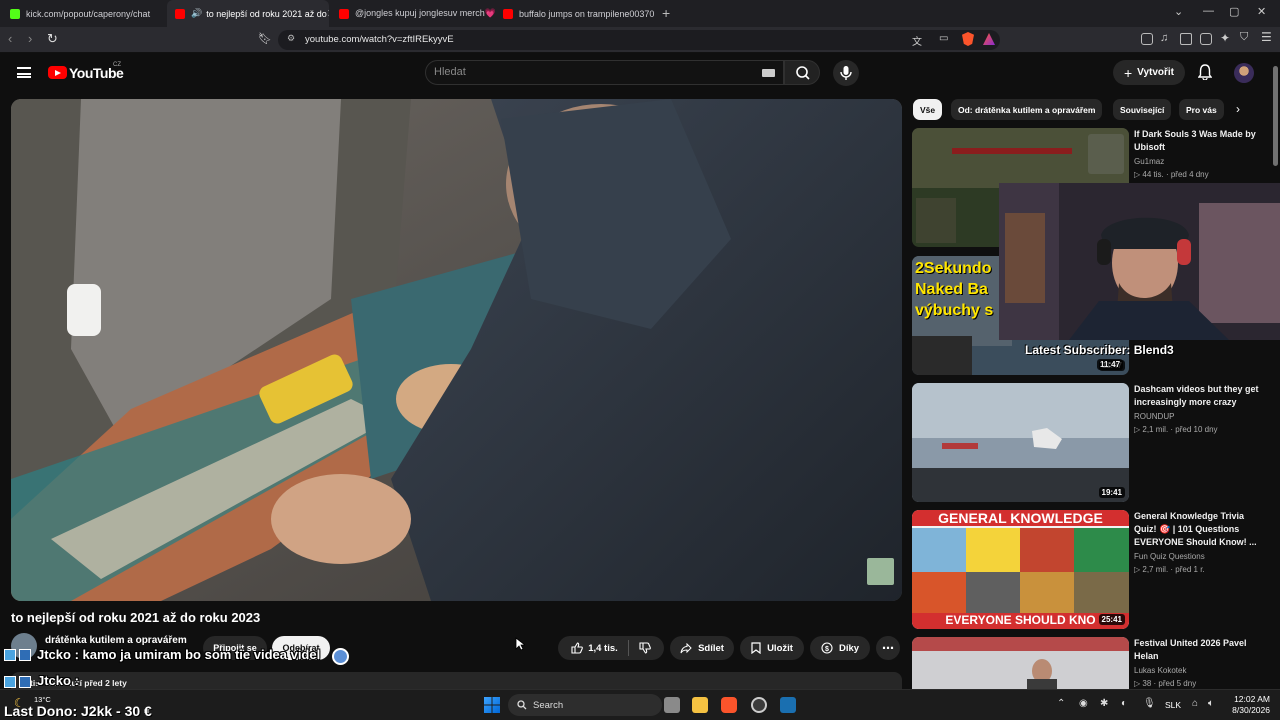 Image resolution: width=1280 pixels, height=720 pixels. Describe the element at coordinates (57, 72) in the screenshot. I see `youtube-logo-icon` at that location.